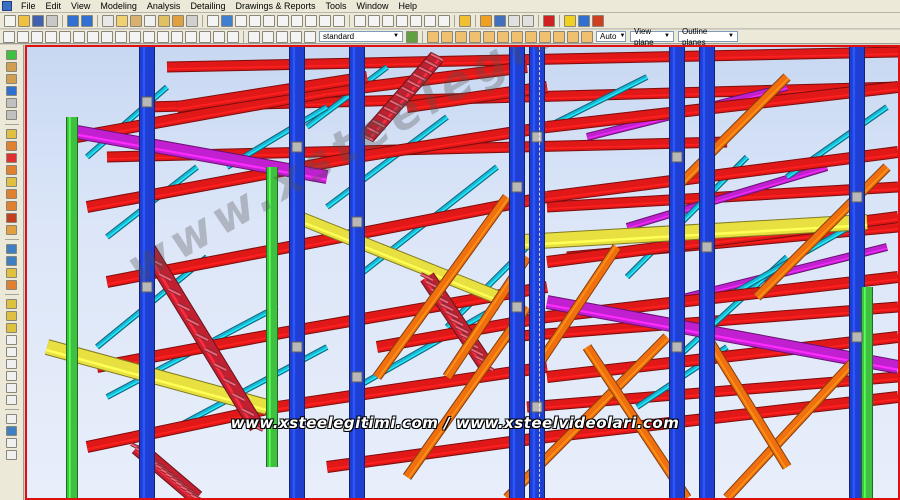 The width and height of the screenshot is (900, 500). Describe the element at coordinates (11, 103) in the screenshot. I see `create-slab-icon` at that location.